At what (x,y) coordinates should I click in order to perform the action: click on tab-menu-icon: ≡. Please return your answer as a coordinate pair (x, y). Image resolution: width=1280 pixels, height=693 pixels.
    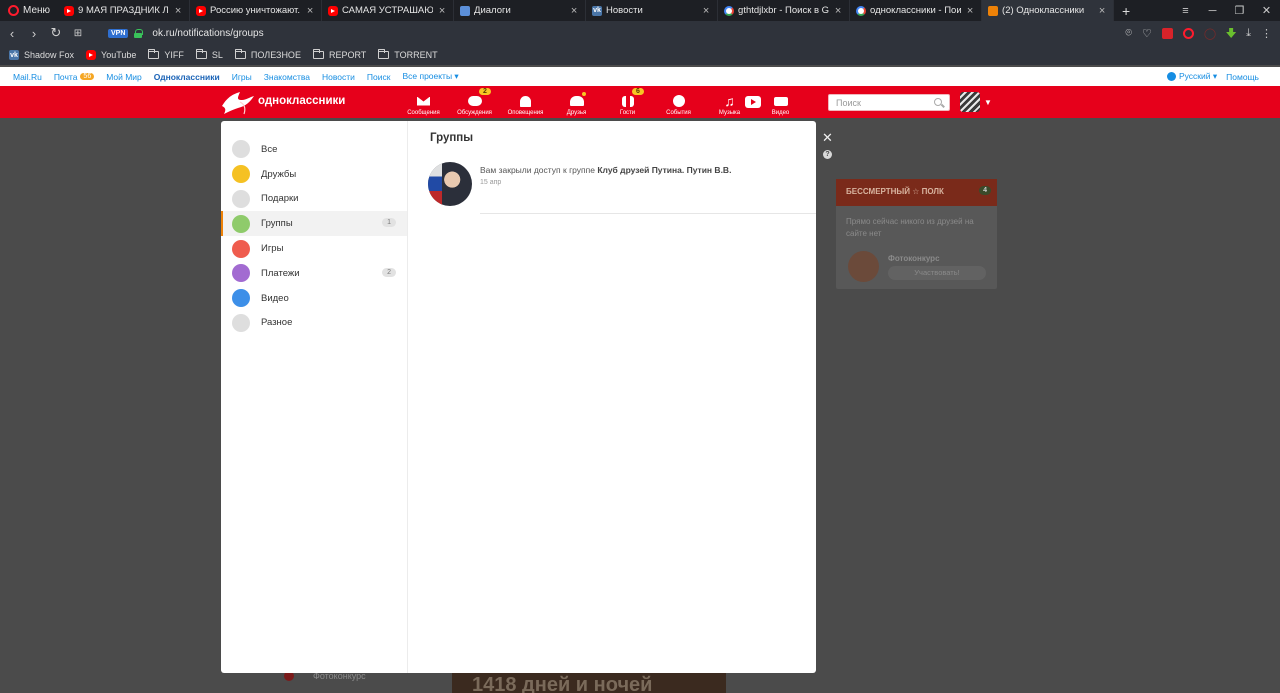
    Looking at the image, I should click on (1185, 11).